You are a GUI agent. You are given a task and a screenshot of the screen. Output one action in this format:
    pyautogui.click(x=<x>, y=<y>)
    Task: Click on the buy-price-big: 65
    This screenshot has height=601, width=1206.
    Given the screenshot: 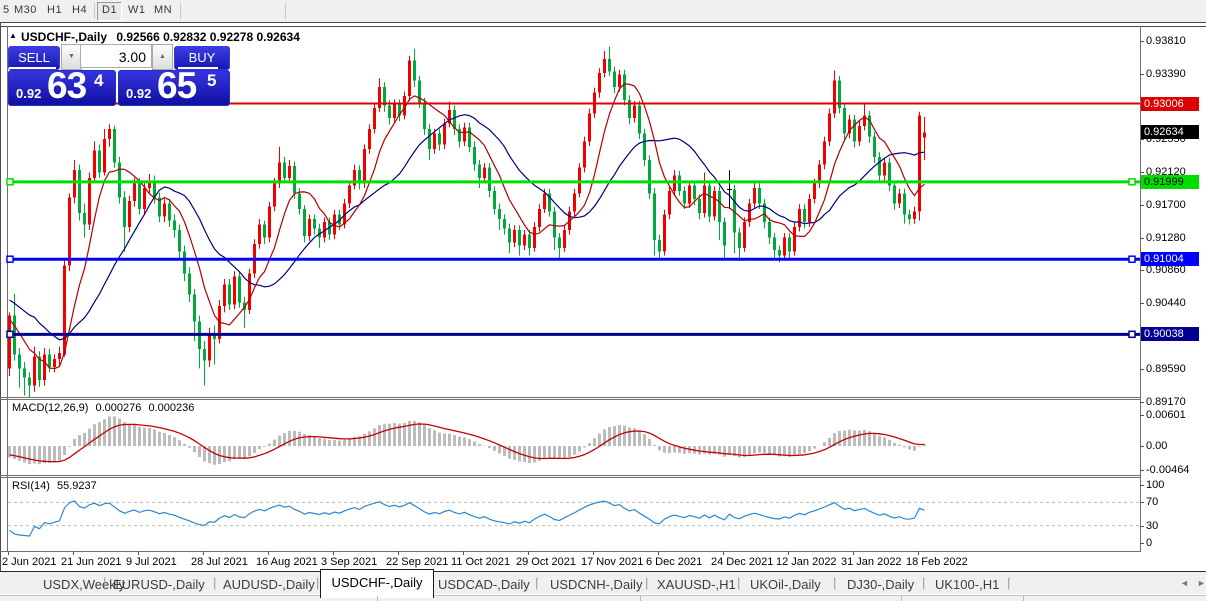 What is the action you would take?
    pyautogui.click(x=177, y=85)
    